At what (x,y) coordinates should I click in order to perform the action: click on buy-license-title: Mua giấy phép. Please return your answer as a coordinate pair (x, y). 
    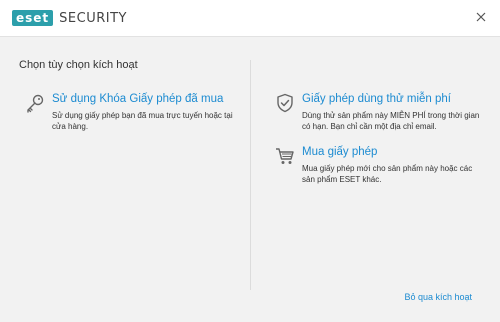
    Looking at the image, I should click on (339, 152).